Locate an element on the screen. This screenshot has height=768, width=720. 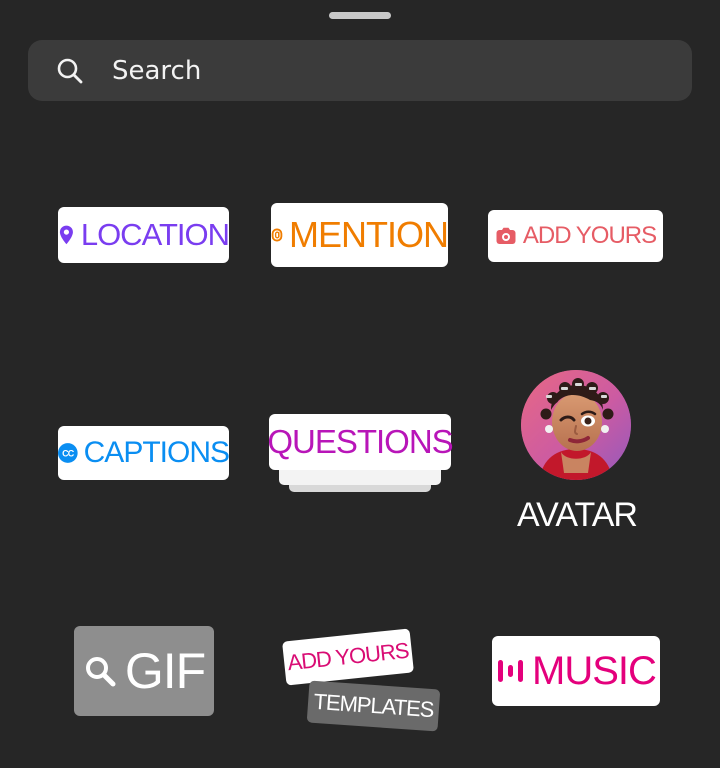
templates-add-yours-label: ADD YOURS is located at coordinates (348, 656).